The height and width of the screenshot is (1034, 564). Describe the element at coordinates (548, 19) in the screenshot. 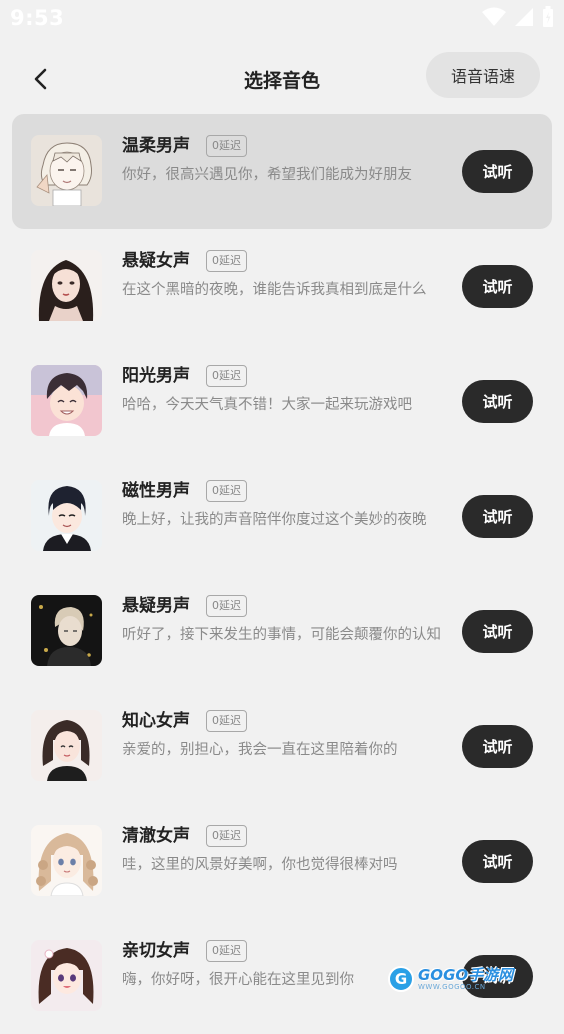

I see `battery-icon` at that location.